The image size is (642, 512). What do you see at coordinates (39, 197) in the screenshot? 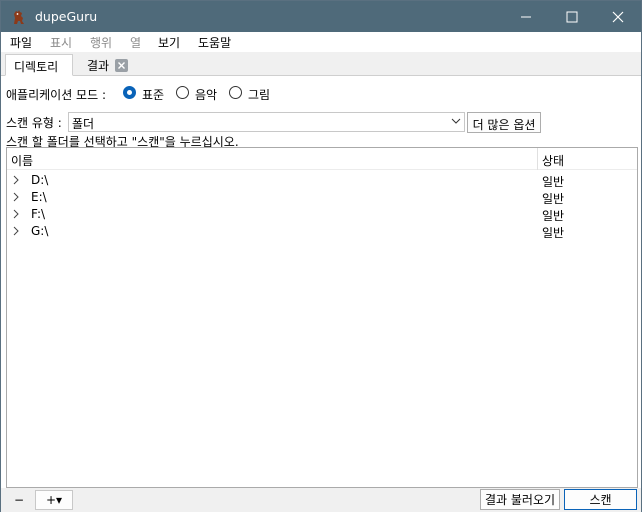
I see `row-path: E:\` at bounding box center [39, 197].